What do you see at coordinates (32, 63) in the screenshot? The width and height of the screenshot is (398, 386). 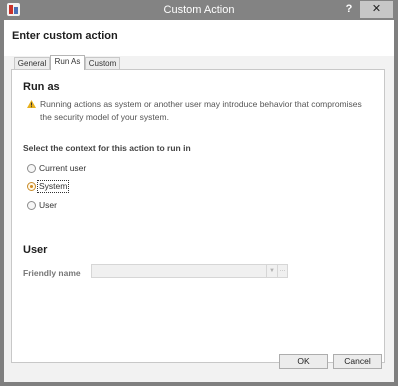 I see `tab-general: General` at bounding box center [32, 63].